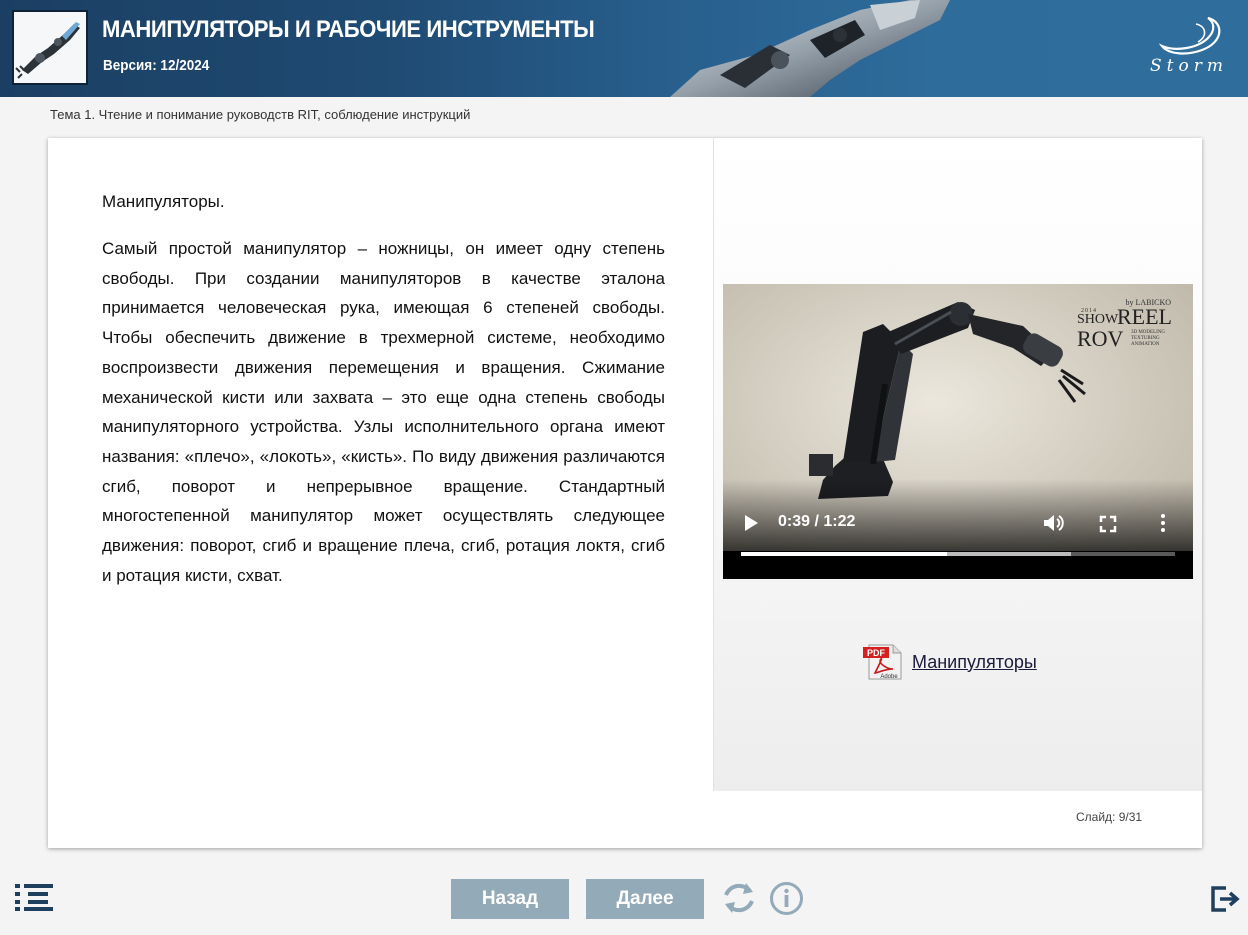 The height and width of the screenshot is (935, 1248). I want to click on video-time: 0:39 / 1:22, so click(817, 521).